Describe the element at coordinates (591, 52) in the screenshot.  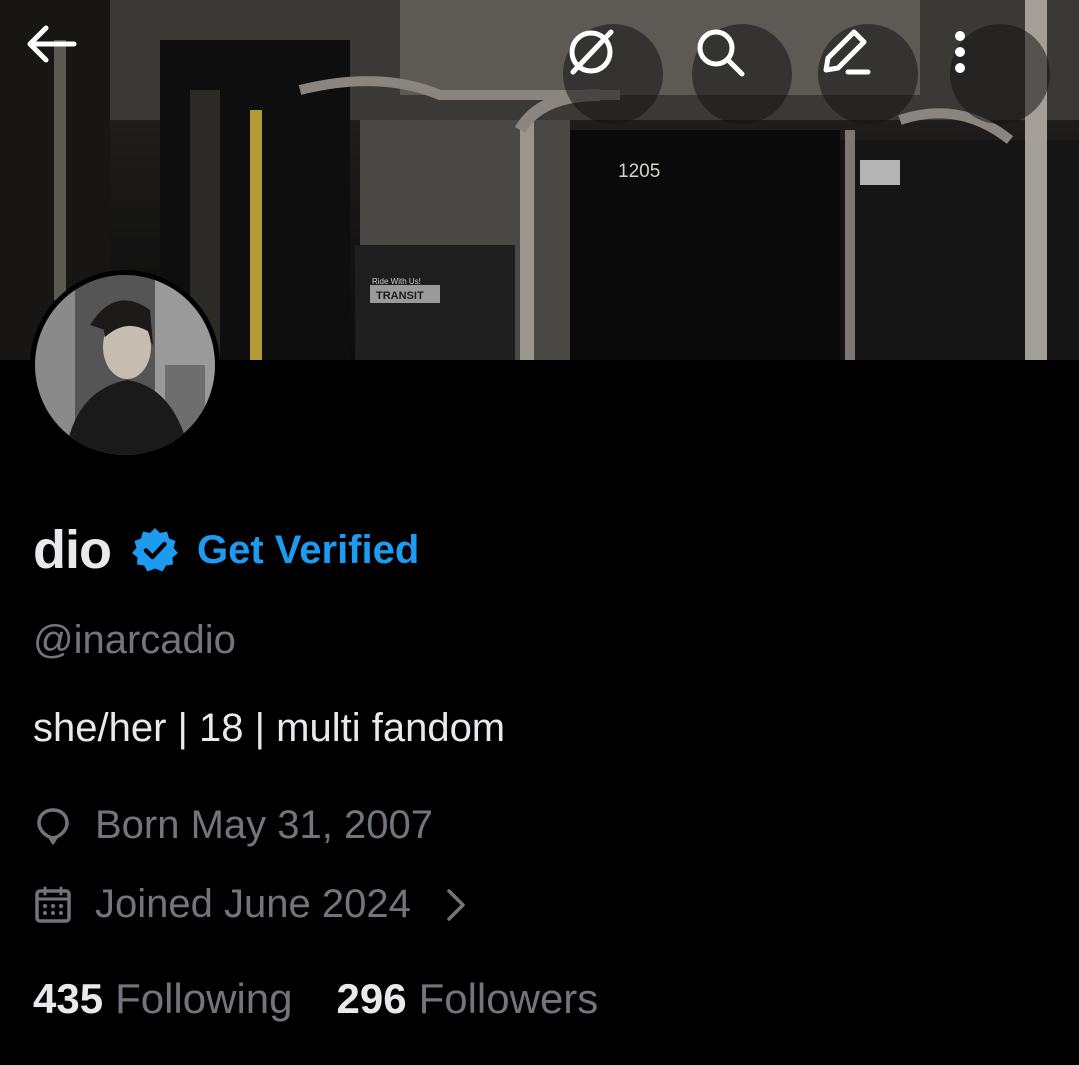
I see `grok-icon` at that location.